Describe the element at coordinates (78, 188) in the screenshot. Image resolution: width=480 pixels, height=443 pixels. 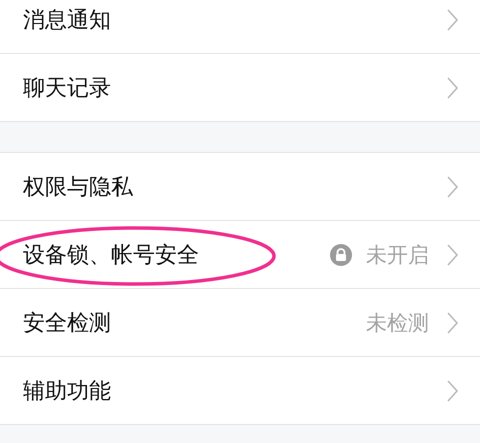
I see `row-label: 权限与隐私` at that location.